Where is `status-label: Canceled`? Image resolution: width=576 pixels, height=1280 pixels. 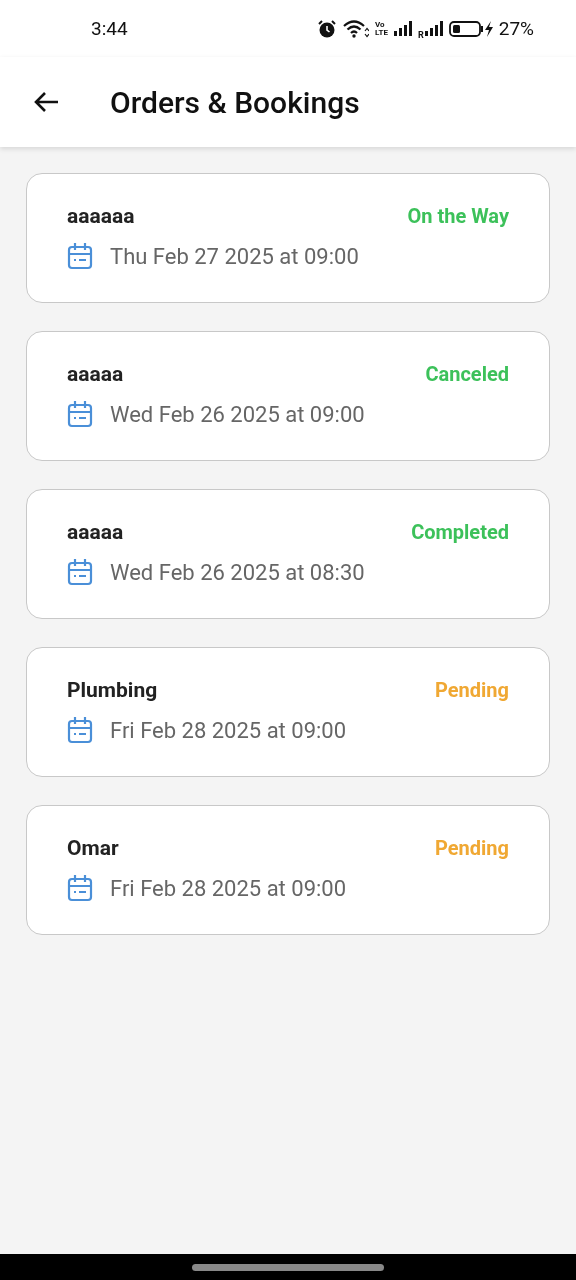
status-label: Canceled is located at coordinates (467, 374).